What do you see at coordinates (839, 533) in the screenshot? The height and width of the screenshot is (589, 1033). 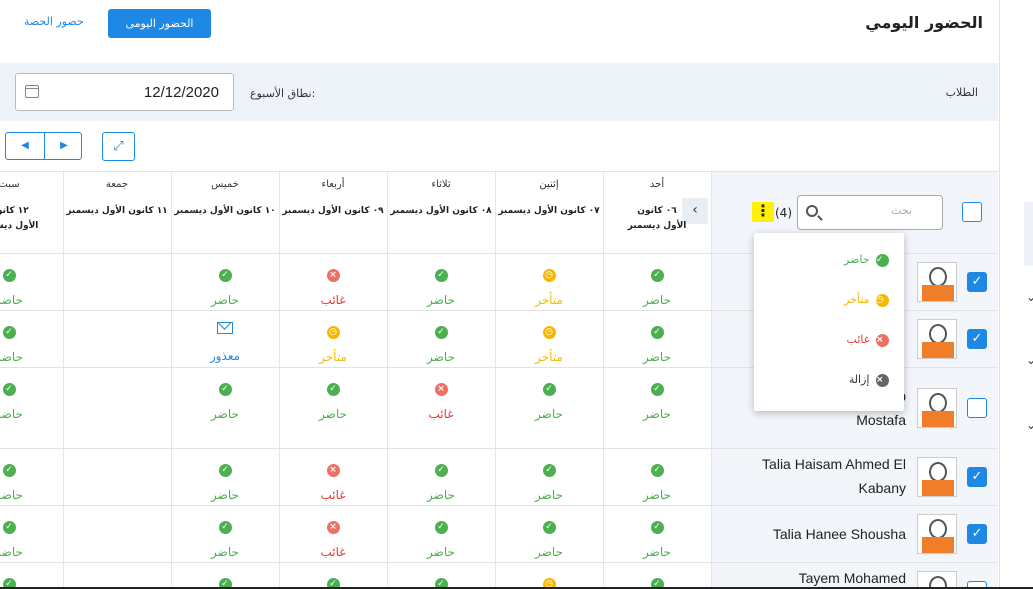 I see `student-name: Talia Hanee Shousha` at bounding box center [839, 533].